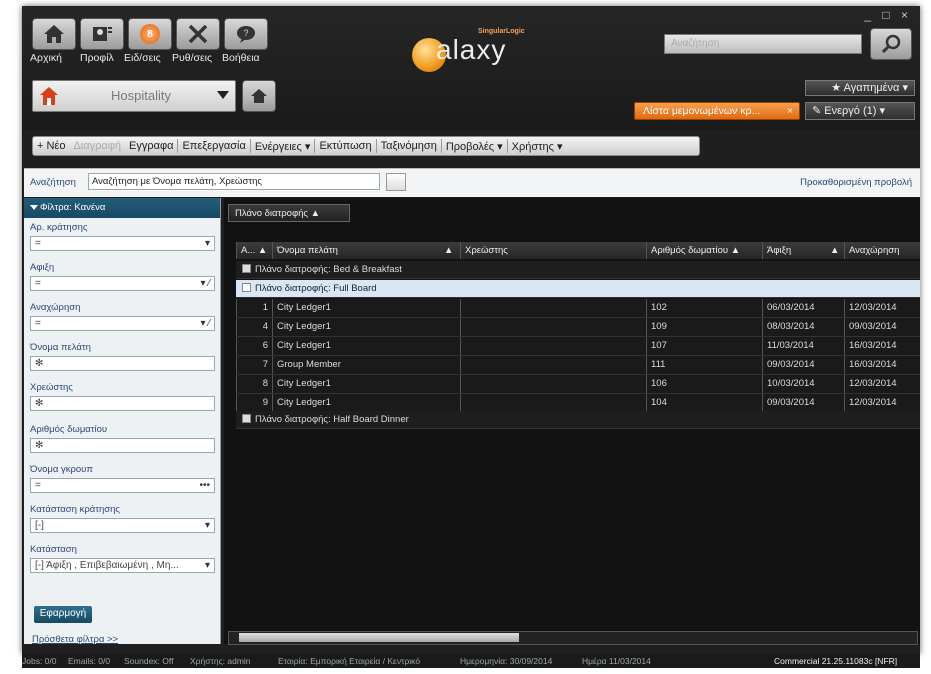 This screenshot has width=931, height=674. I want to click on clear-search-icon, so click(396, 182).